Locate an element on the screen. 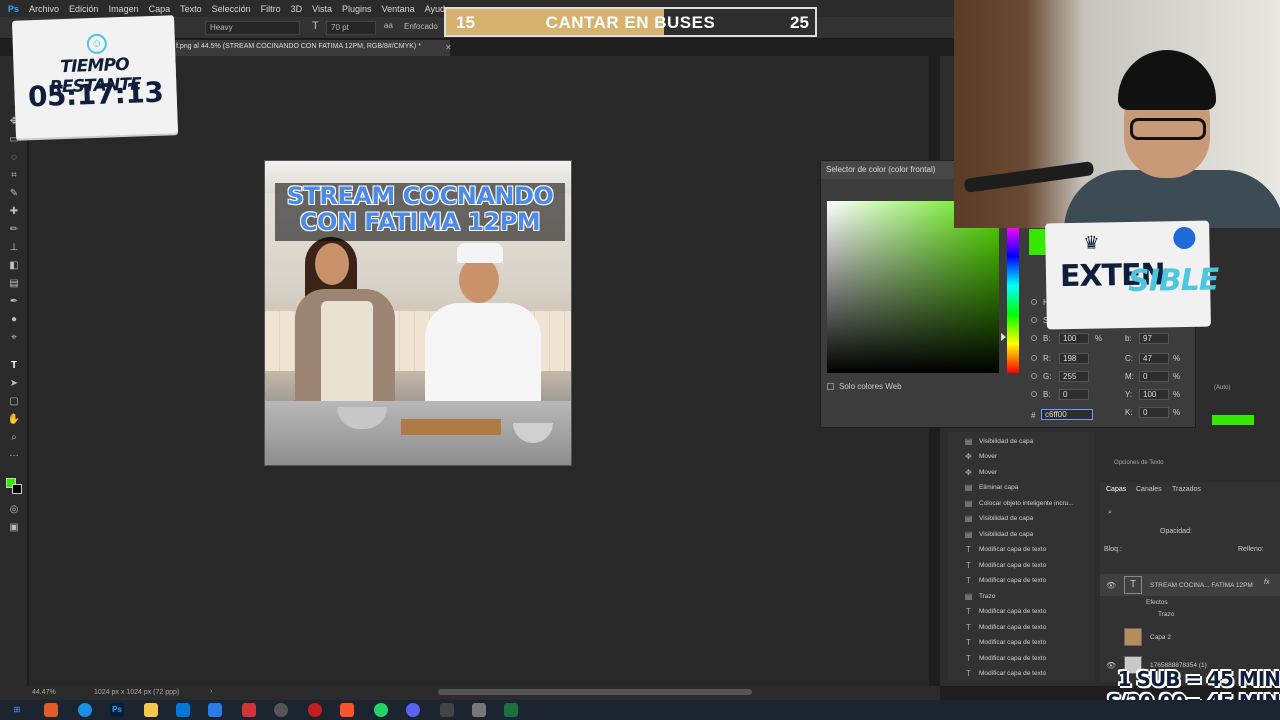  background-color-swatch is located at coordinates (17, 489).